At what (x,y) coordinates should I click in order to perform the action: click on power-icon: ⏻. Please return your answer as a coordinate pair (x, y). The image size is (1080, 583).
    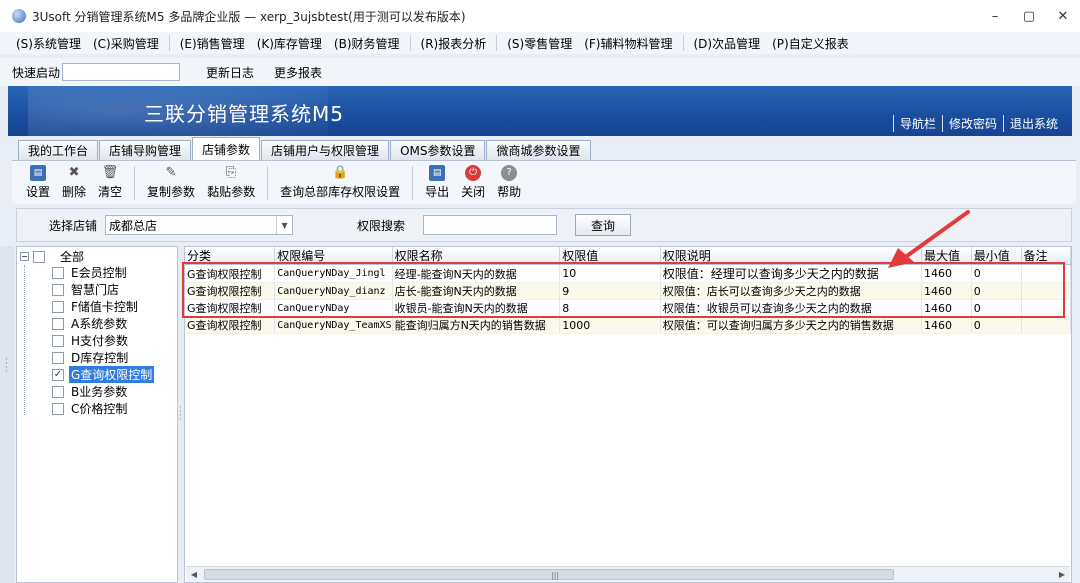
    Looking at the image, I should click on (473, 173).